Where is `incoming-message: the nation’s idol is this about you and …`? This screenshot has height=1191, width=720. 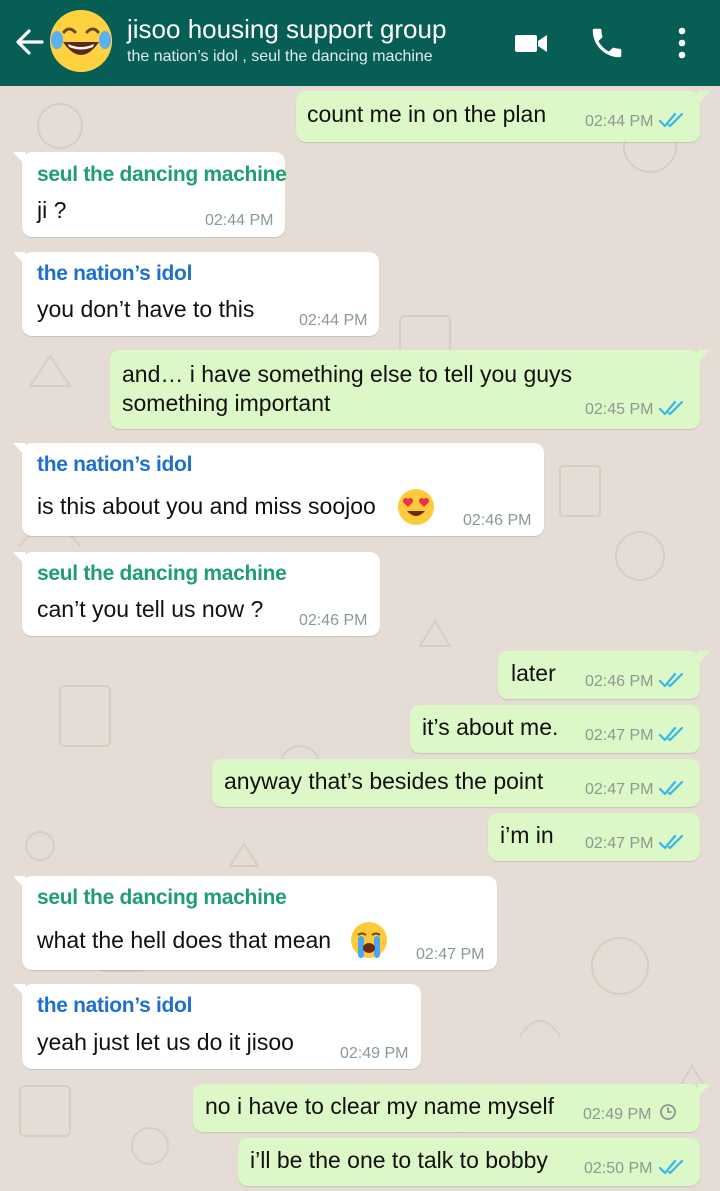 incoming-message: the nation’s idol is this about you and … is located at coordinates (278, 489).